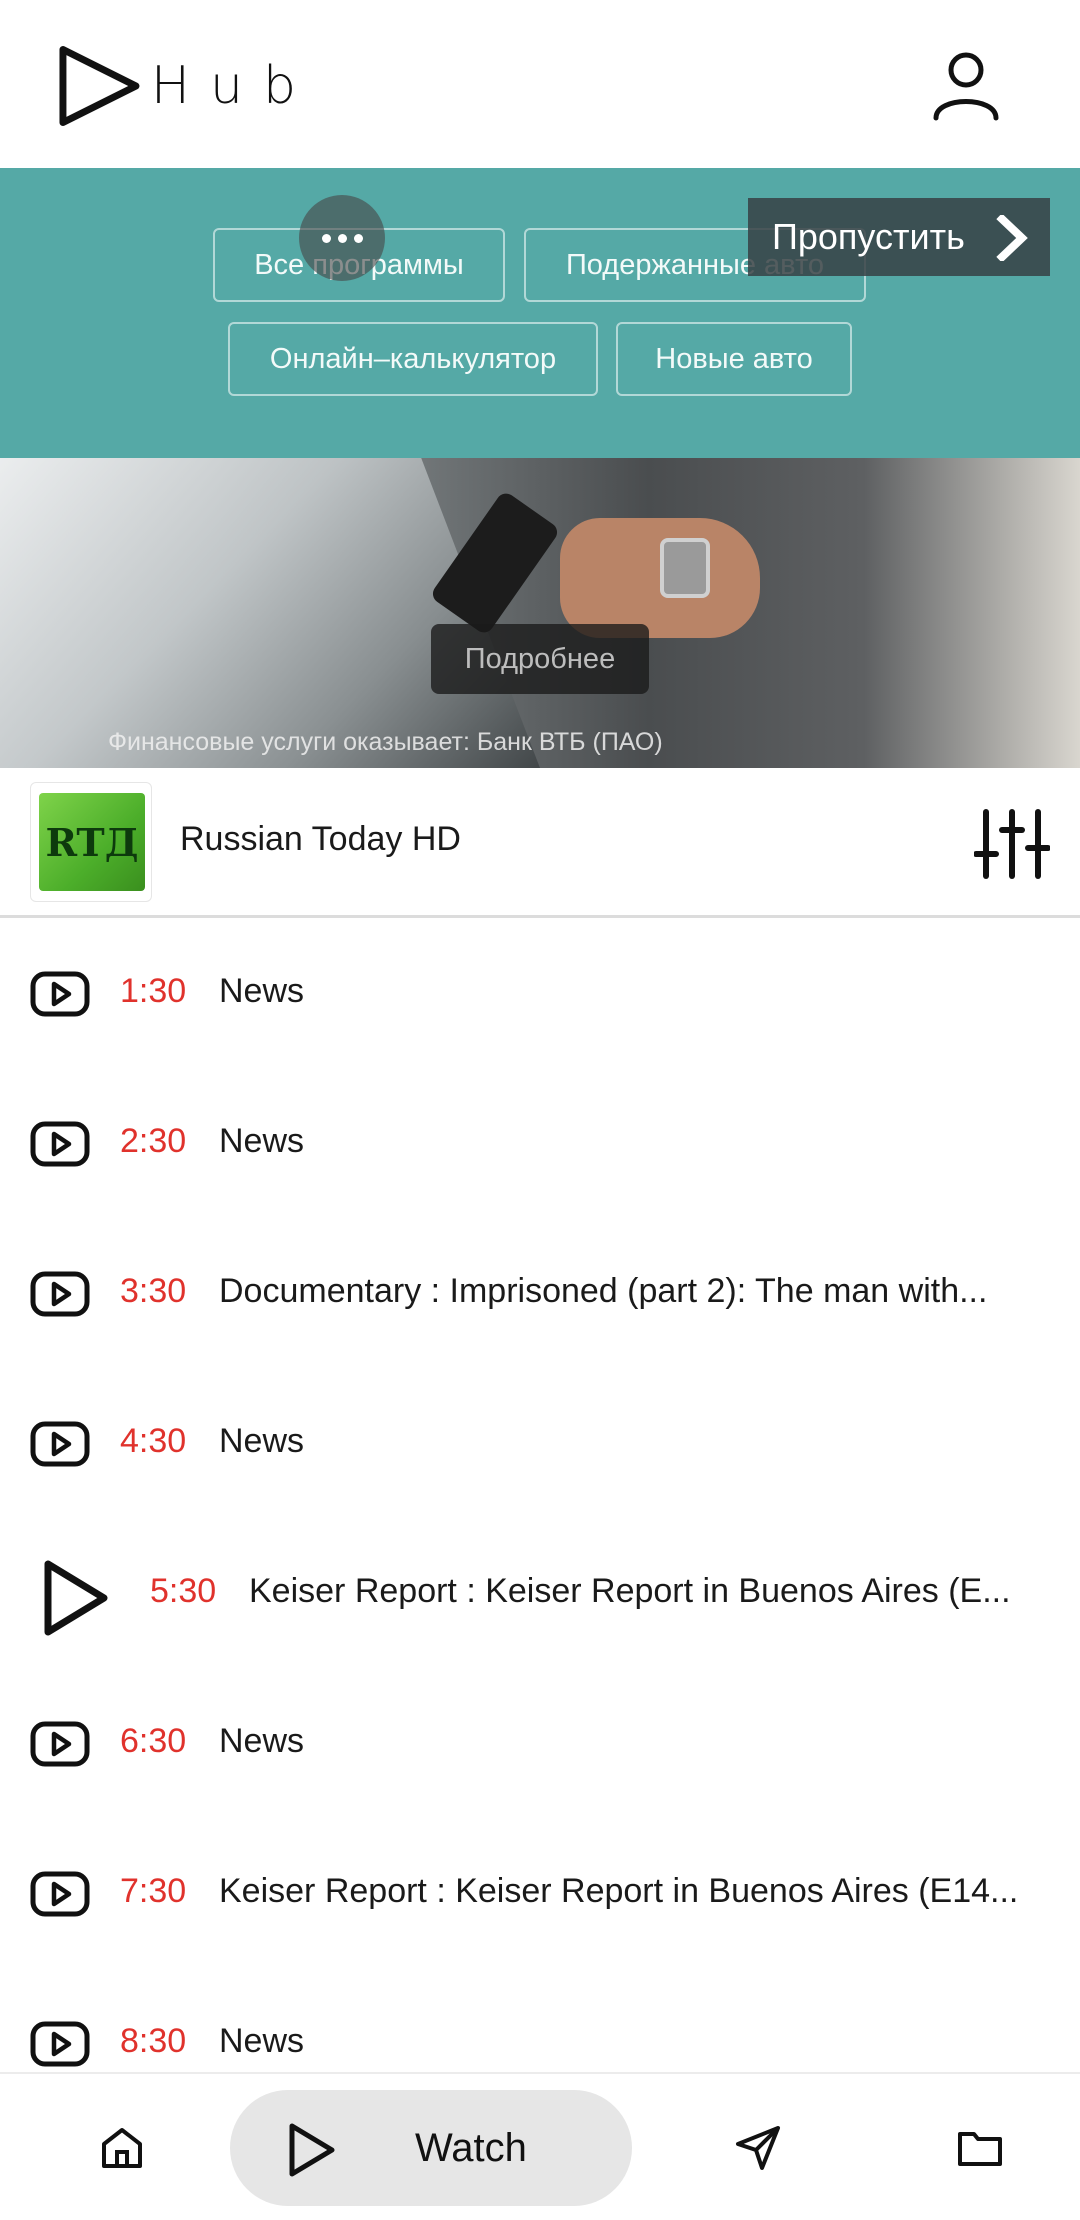 The image size is (1080, 2220). Describe the element at coordinates (1012, 238) in the screenshot. I see `chevron-right-icon` at that location.